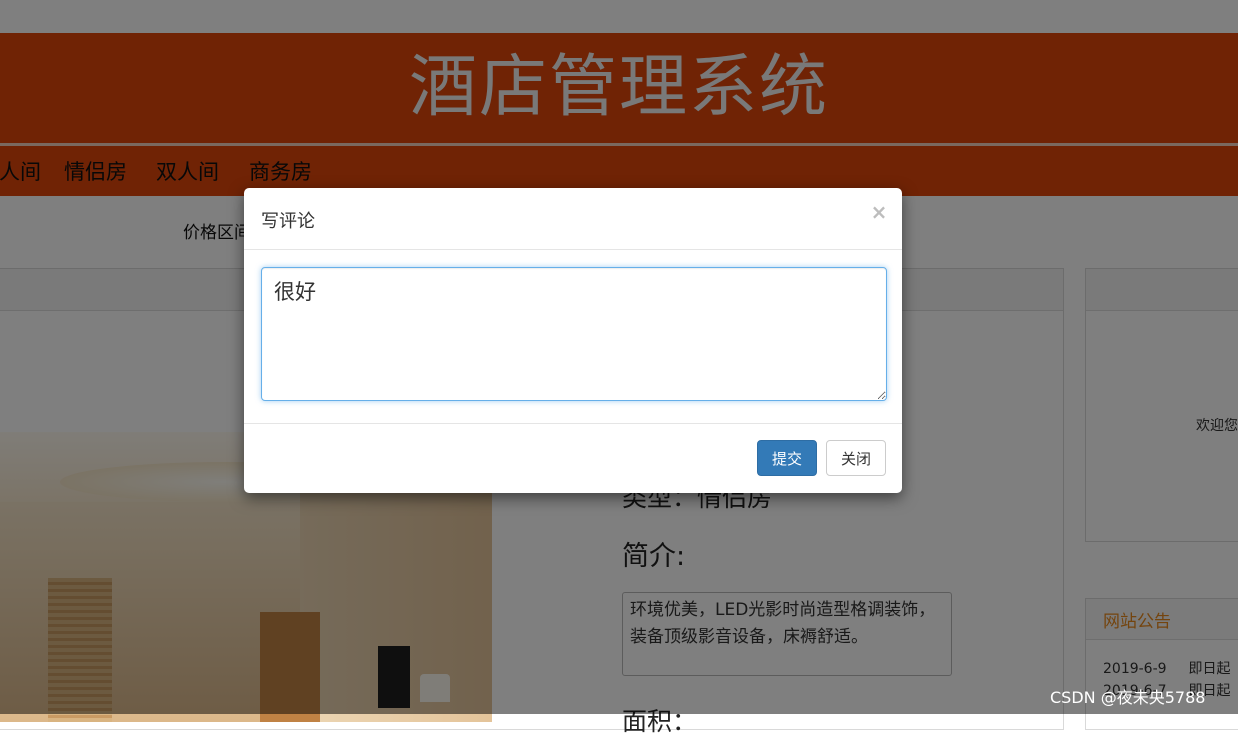  Describe the element at coordinates (856, 458) in the screenshot. I see `close-button: 关闭` at that location.